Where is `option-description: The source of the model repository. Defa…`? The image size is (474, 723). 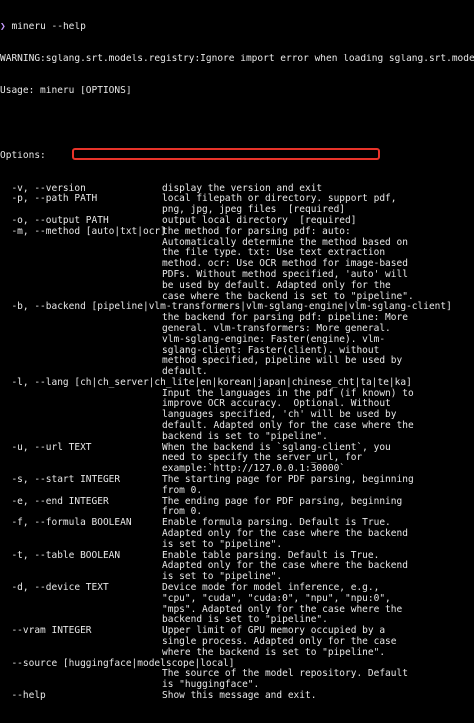
option-description: The source of the model repository. Defa… is located at coordinates (285, 674).